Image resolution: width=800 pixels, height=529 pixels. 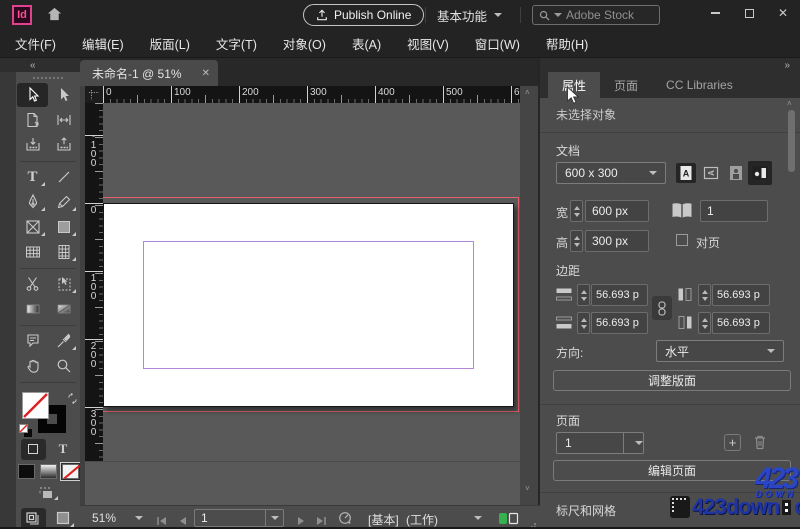 What do you see at coordinates (33, 517) in the screenshot?
I see `normal-view-mode-button` at bounding box center [33, 517].